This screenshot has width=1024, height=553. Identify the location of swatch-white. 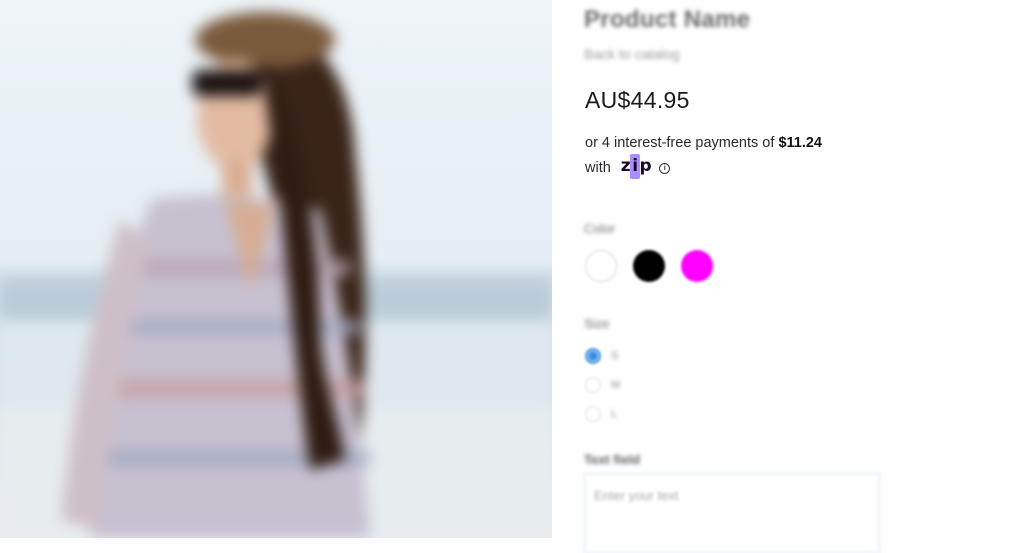
(601, 266).